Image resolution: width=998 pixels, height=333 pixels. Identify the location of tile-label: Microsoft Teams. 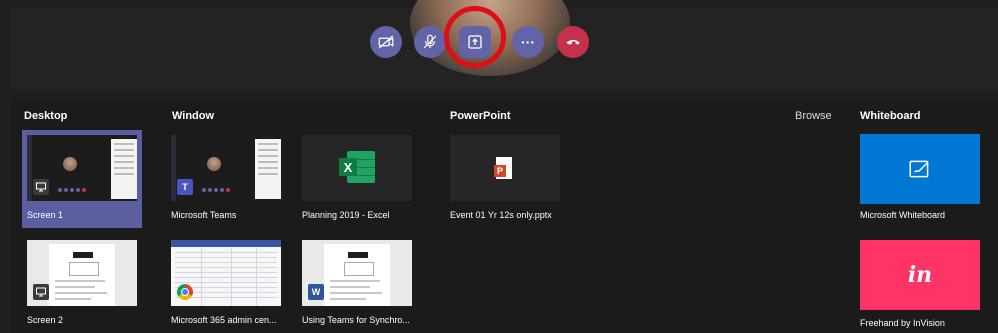
(204, 215).